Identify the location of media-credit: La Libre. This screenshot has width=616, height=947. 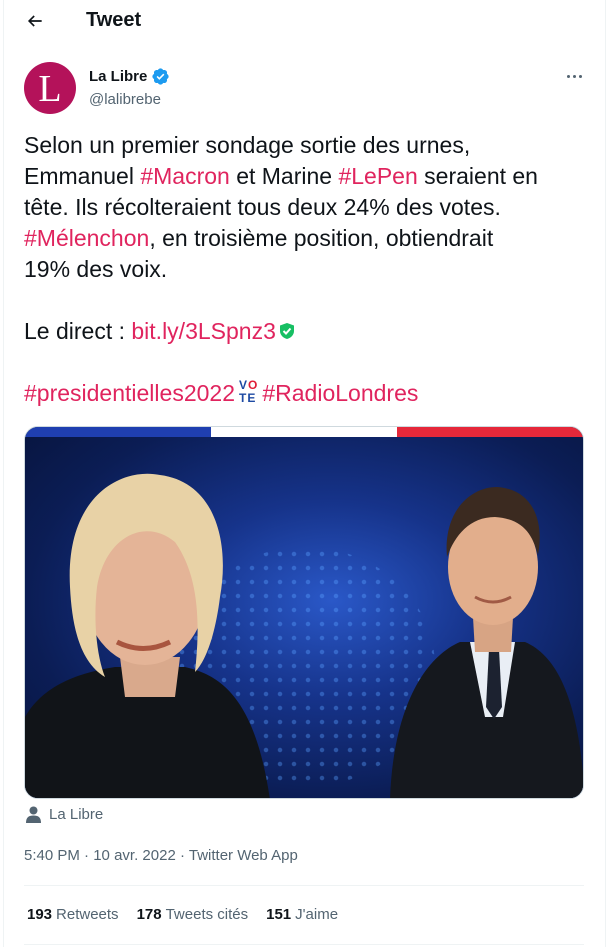
(64, 814).